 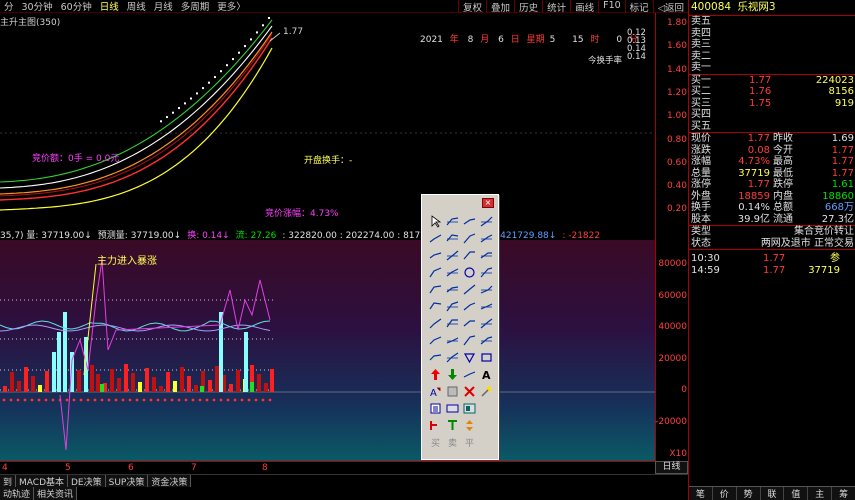 What do you see at coordinates (671, 467) in the screenshot?
I see `period-label: 日线` at bounding box center [671, 467].